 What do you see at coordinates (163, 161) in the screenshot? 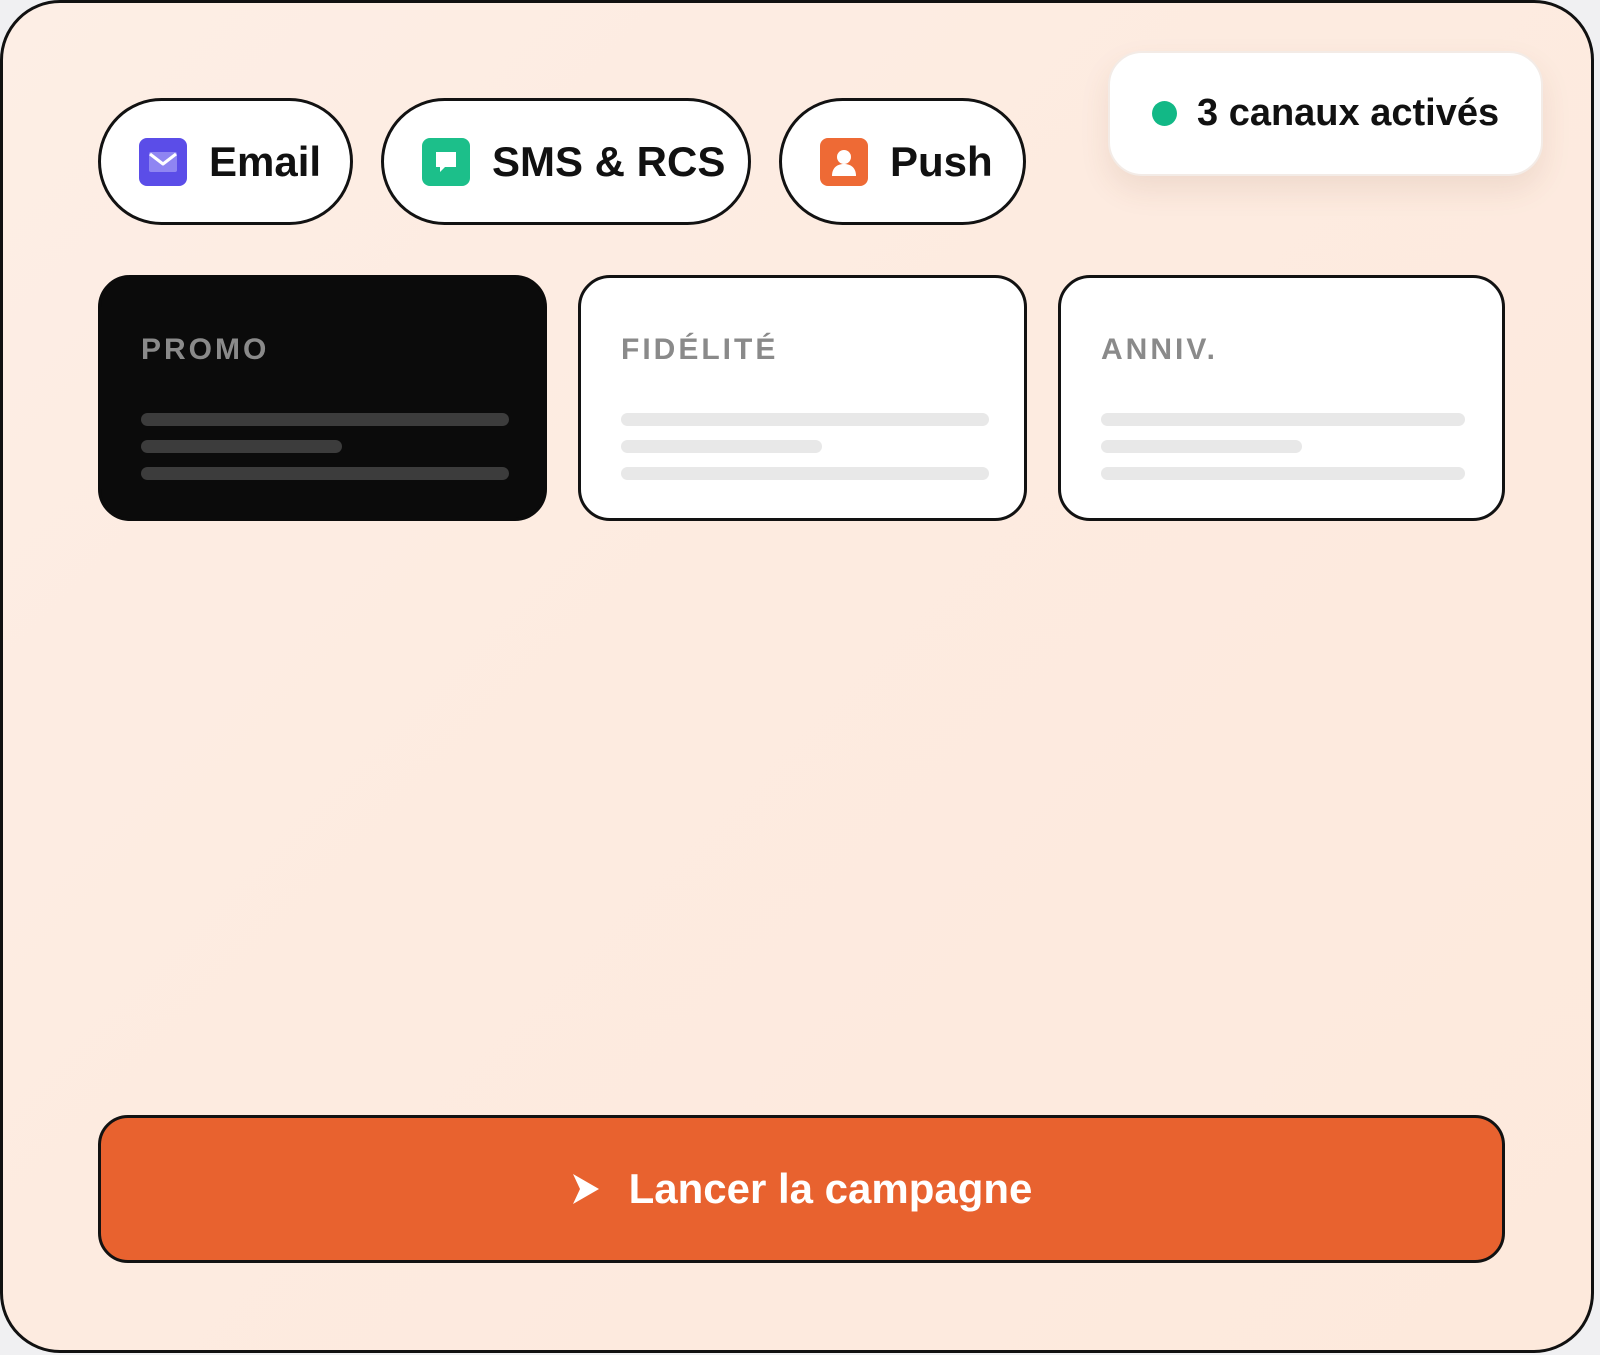
I see `mail-icon` at bounding box center [163, 161].